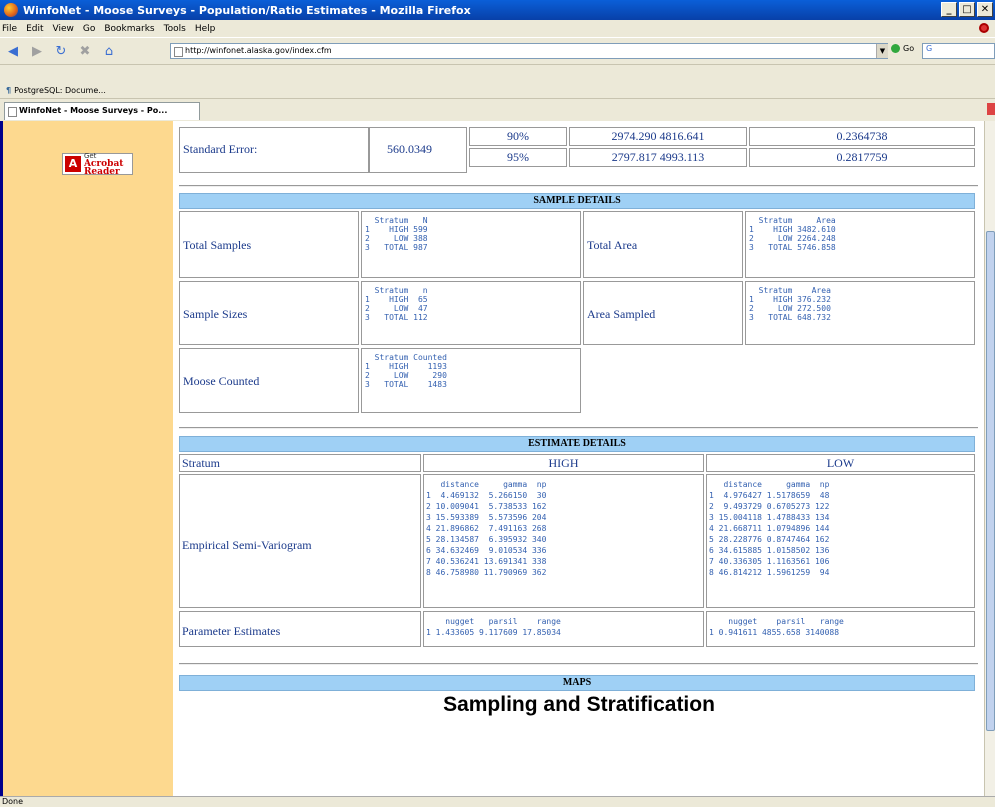 Image resolution: width=995 pixels, height=807 pixels. Describe the element at coordinates (205, 29) in the screenshot. I see `menu-help: Help` at that location.